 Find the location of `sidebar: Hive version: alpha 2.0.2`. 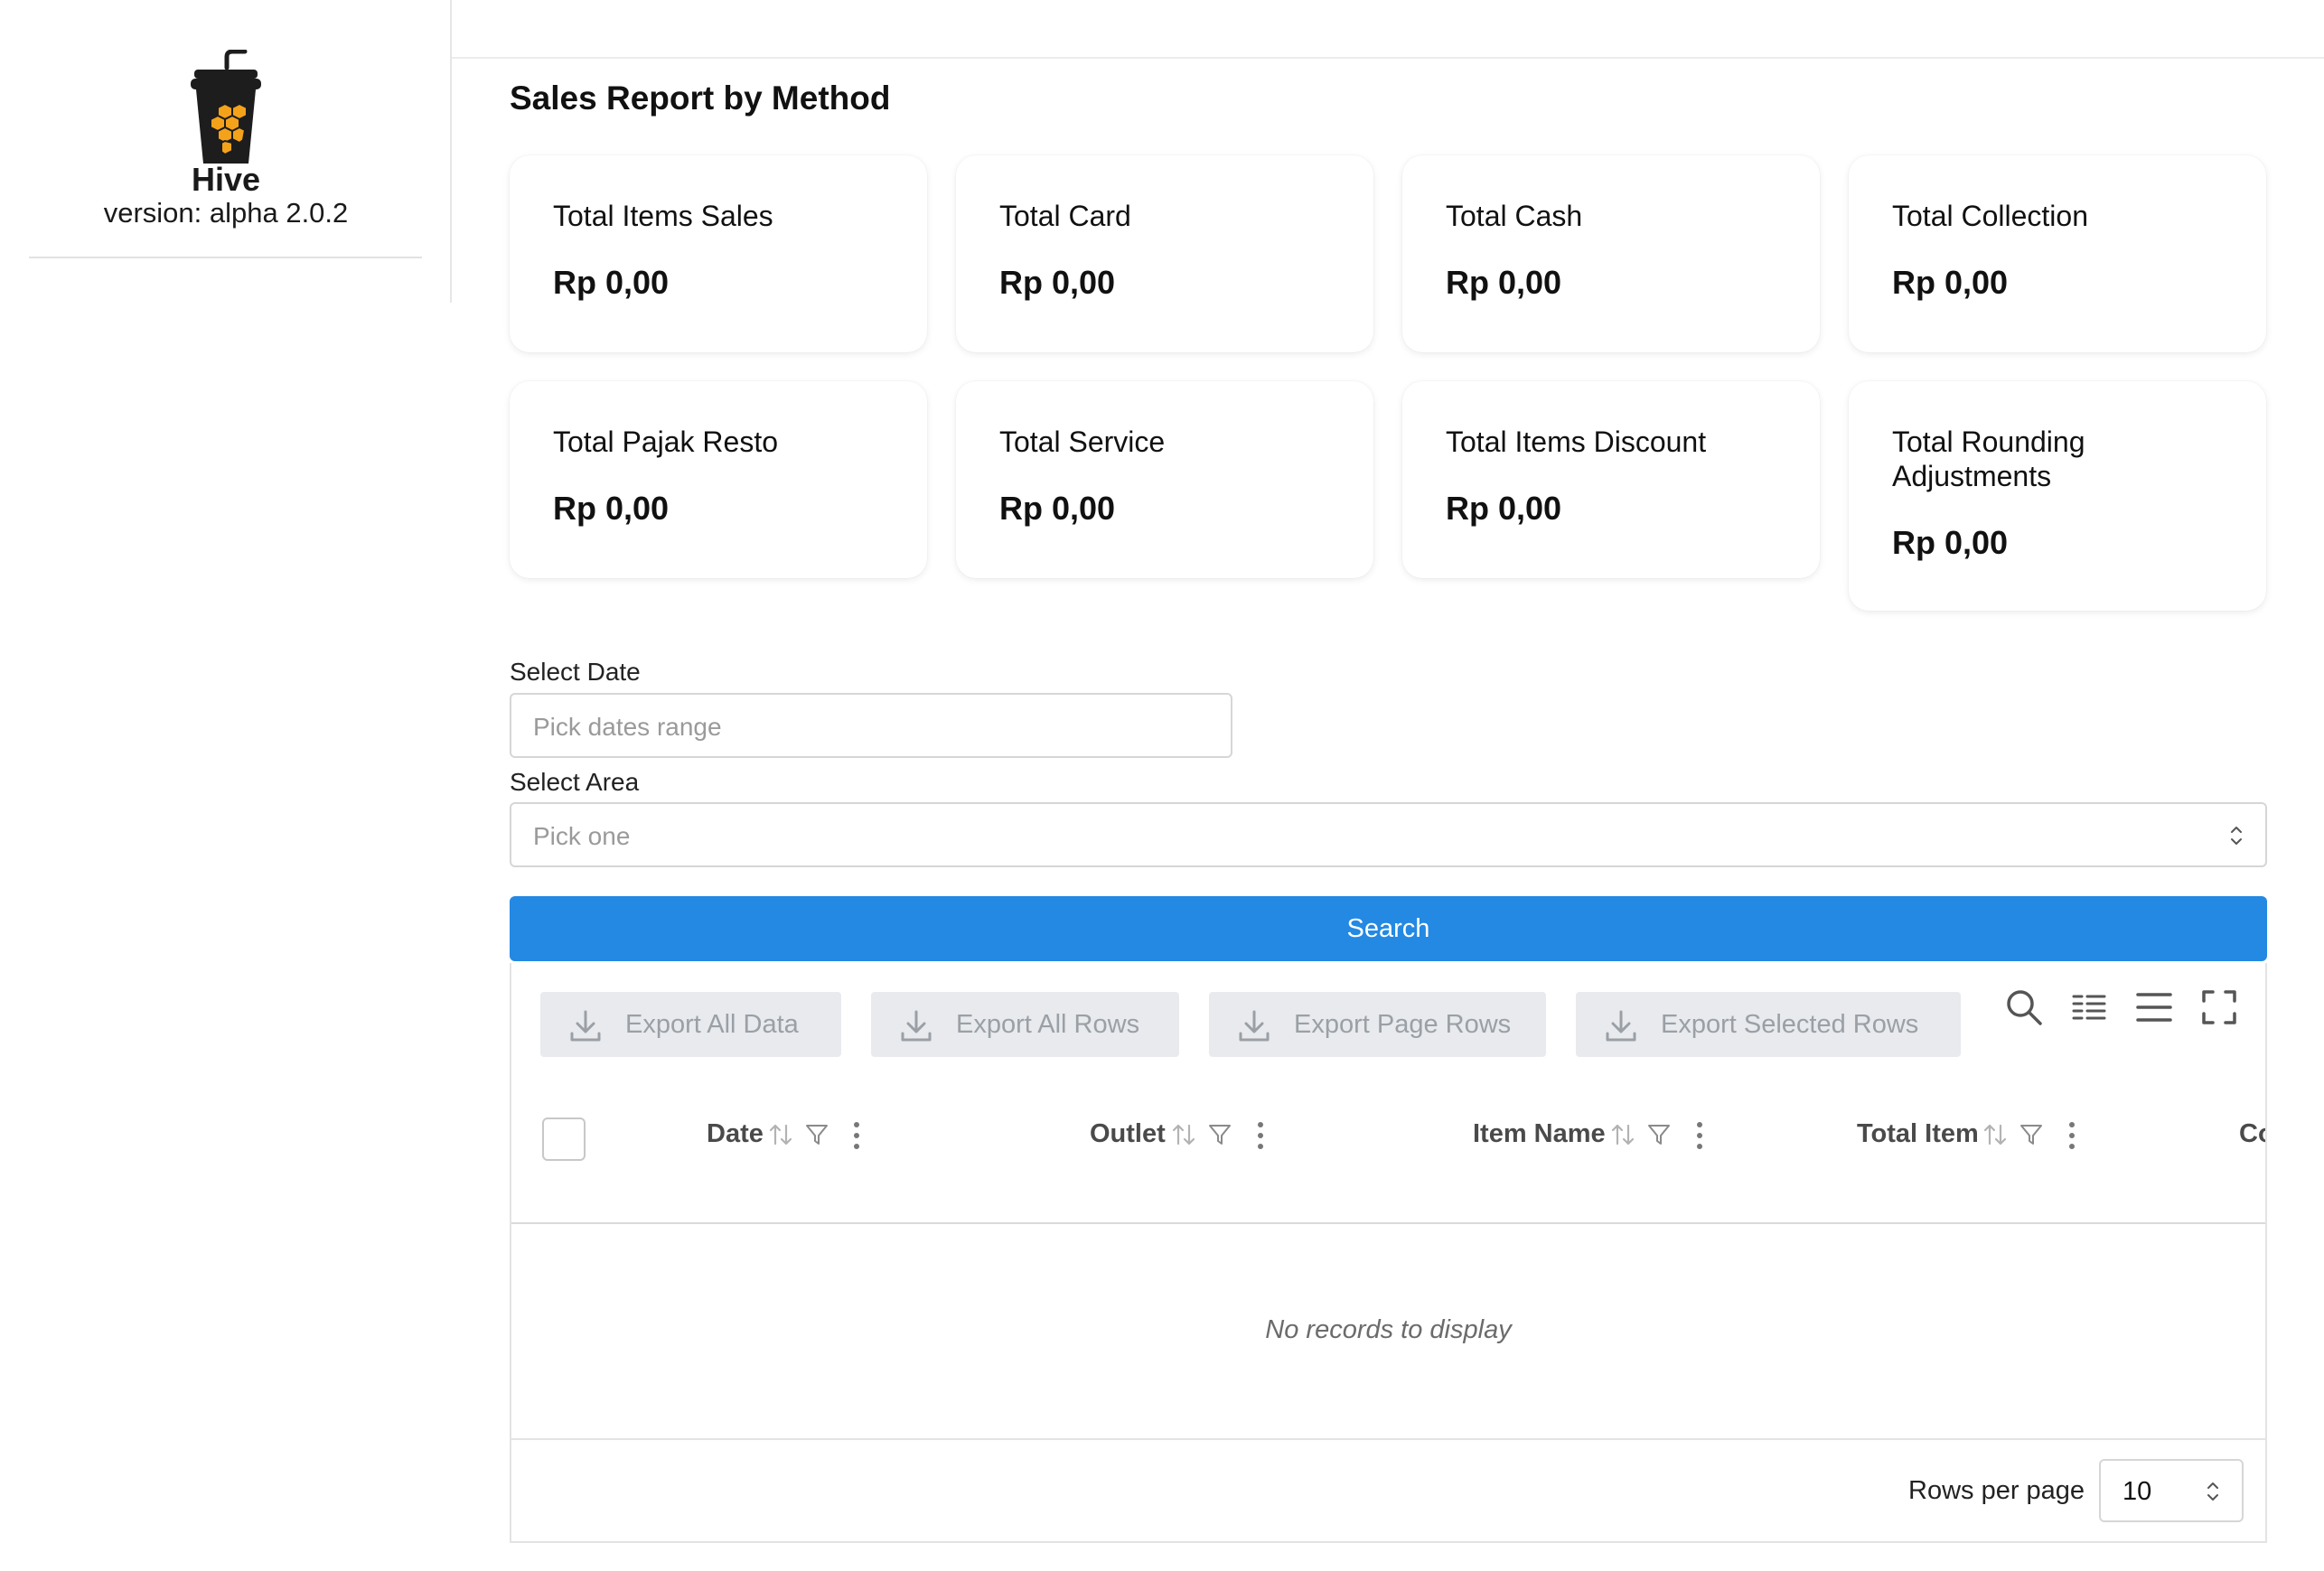

sidebar: Hive version: alpha 2.0.2 is located at coordinates (226, 152).